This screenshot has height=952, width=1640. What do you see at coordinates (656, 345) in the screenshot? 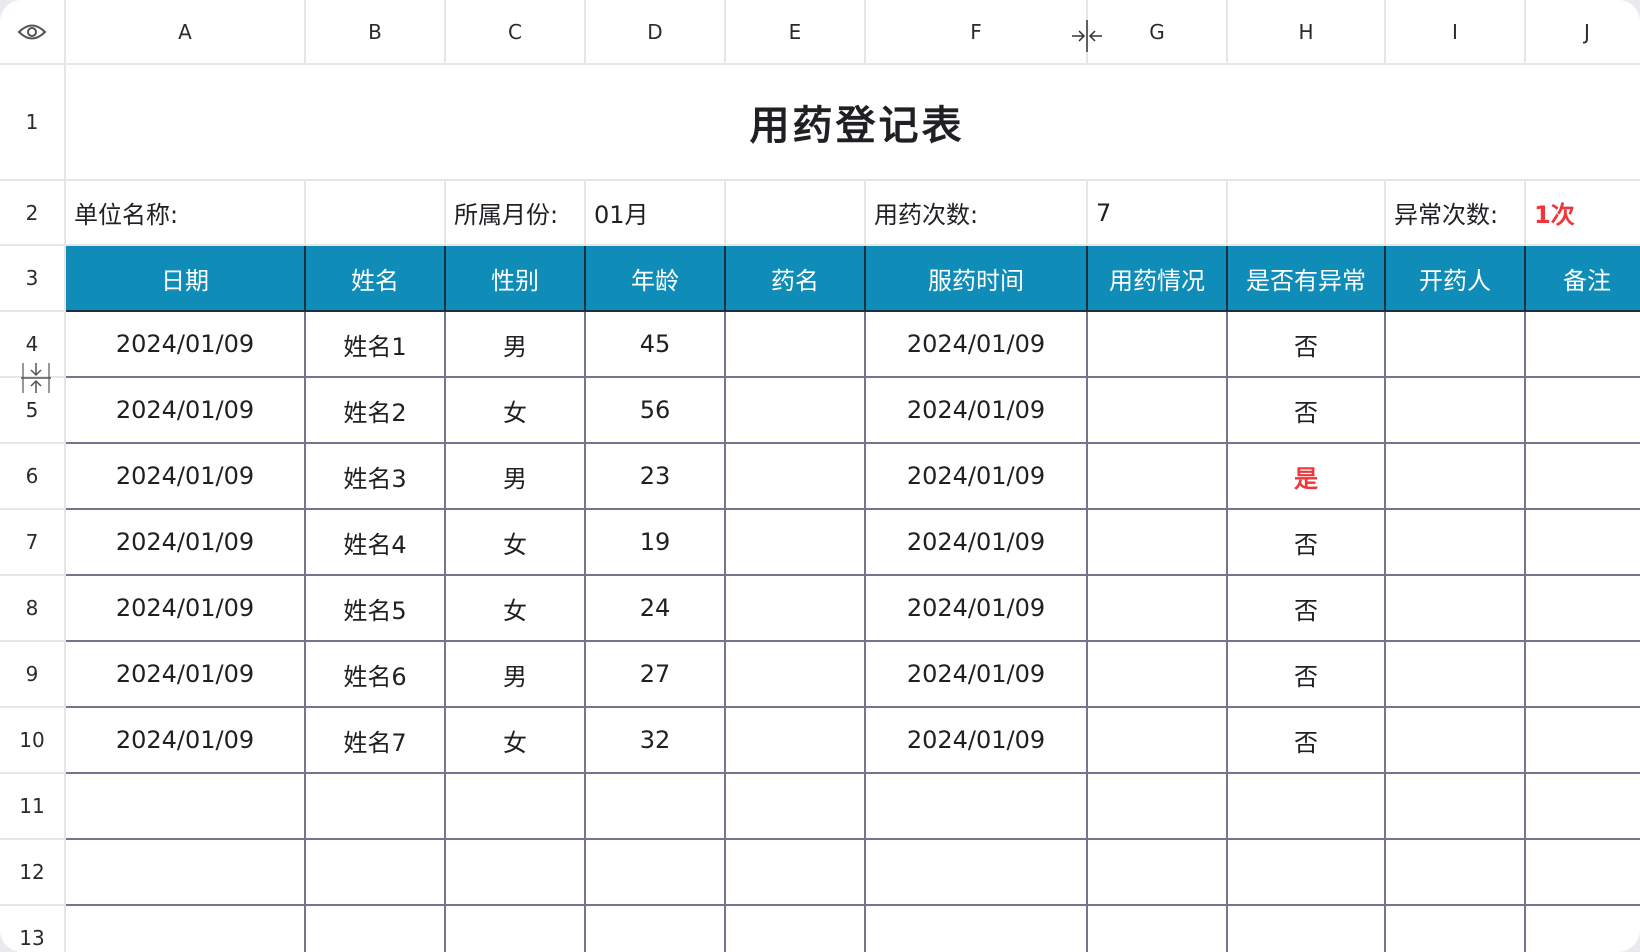
I see `table-cell-age: 45` at bounding box center [656, 345].